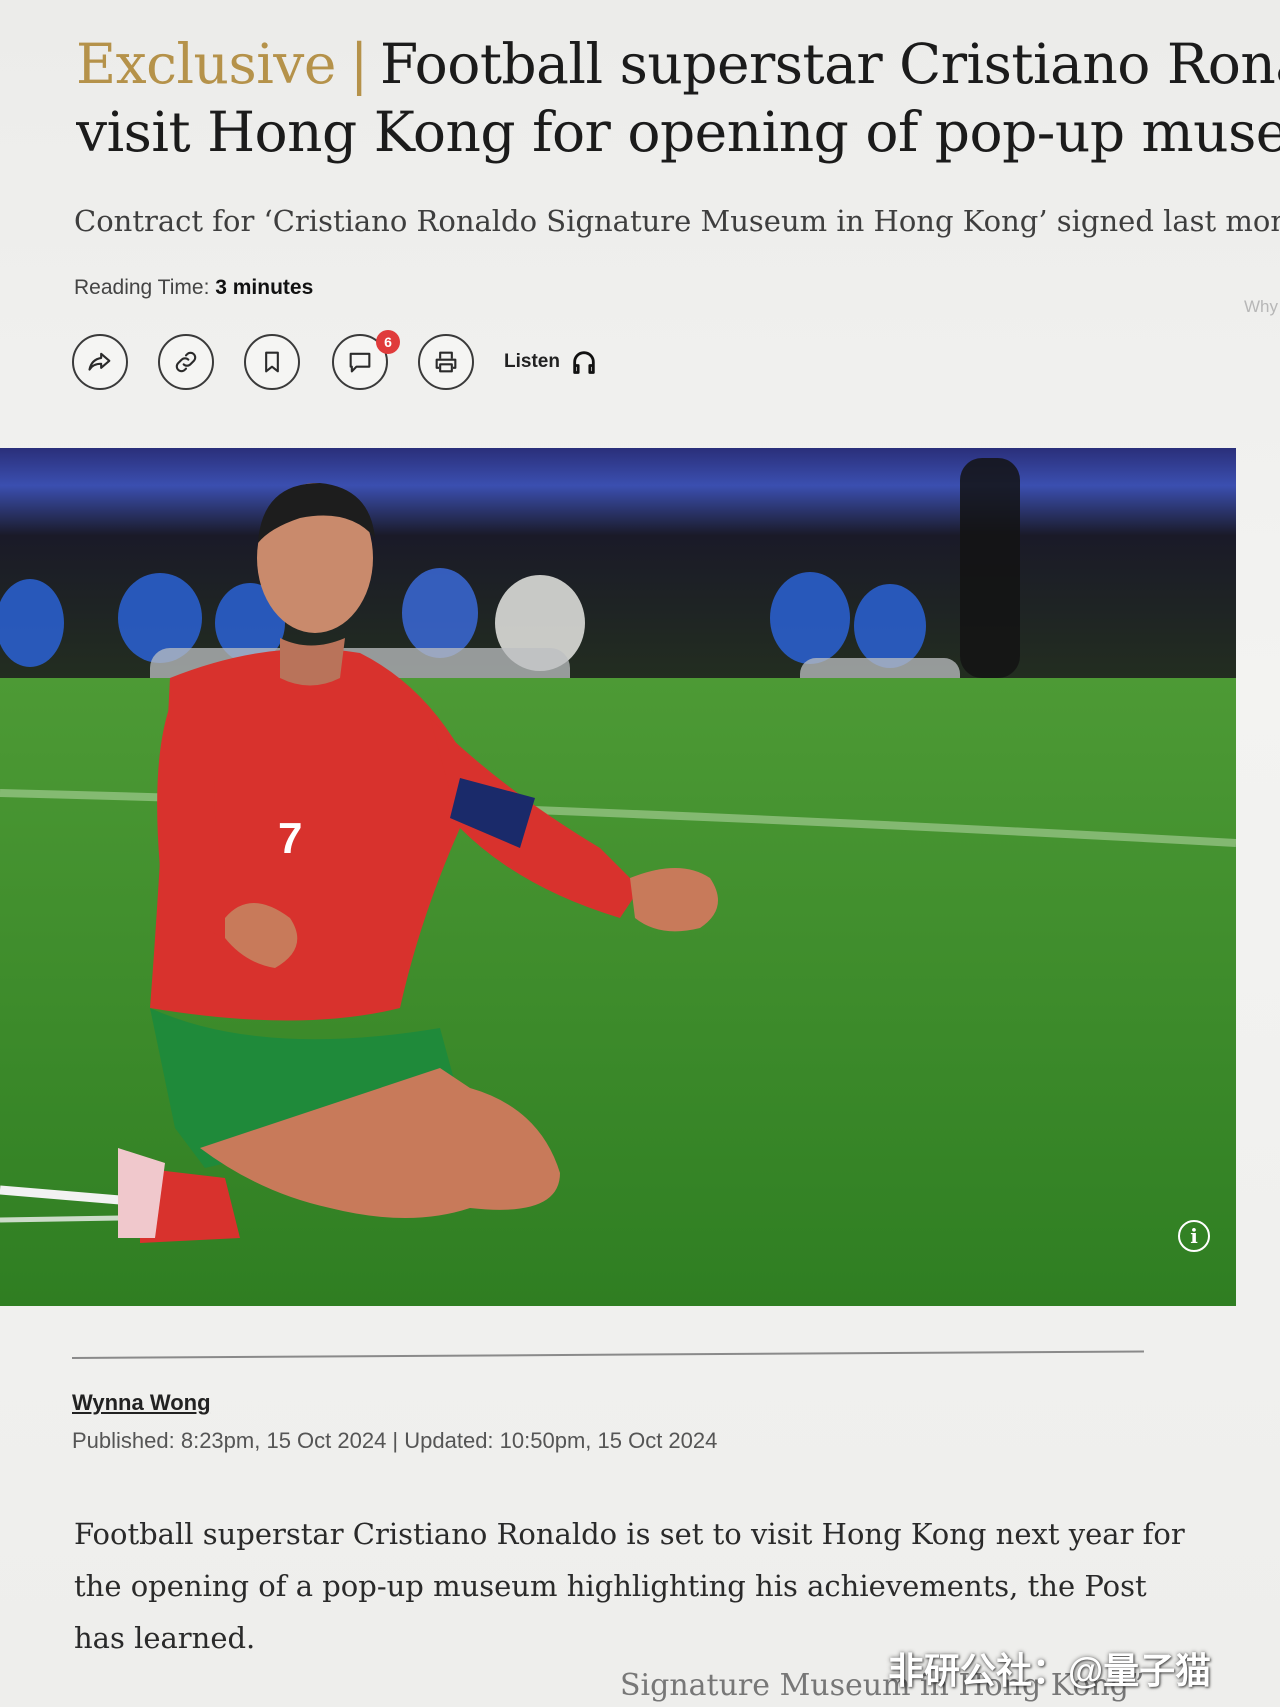 This screenshot has height=1707, width=1280. What do you see at coordinates (1261, 307) in the screenshot?
I see `why-link: Why` at bounding box center [1261, 307].